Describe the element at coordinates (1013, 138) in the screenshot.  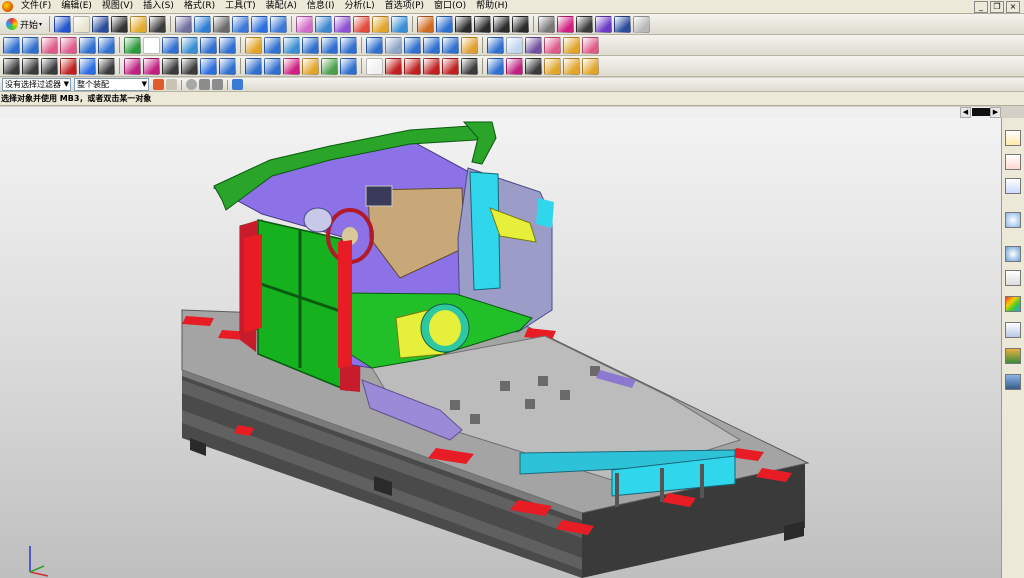
I see `assembly-navigator-icon` at that location.